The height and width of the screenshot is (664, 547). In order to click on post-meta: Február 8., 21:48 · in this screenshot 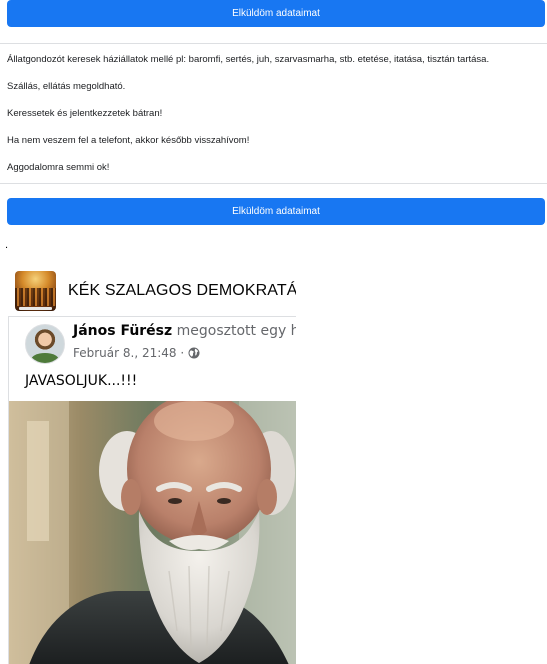, I will do `click(136, 353)`.